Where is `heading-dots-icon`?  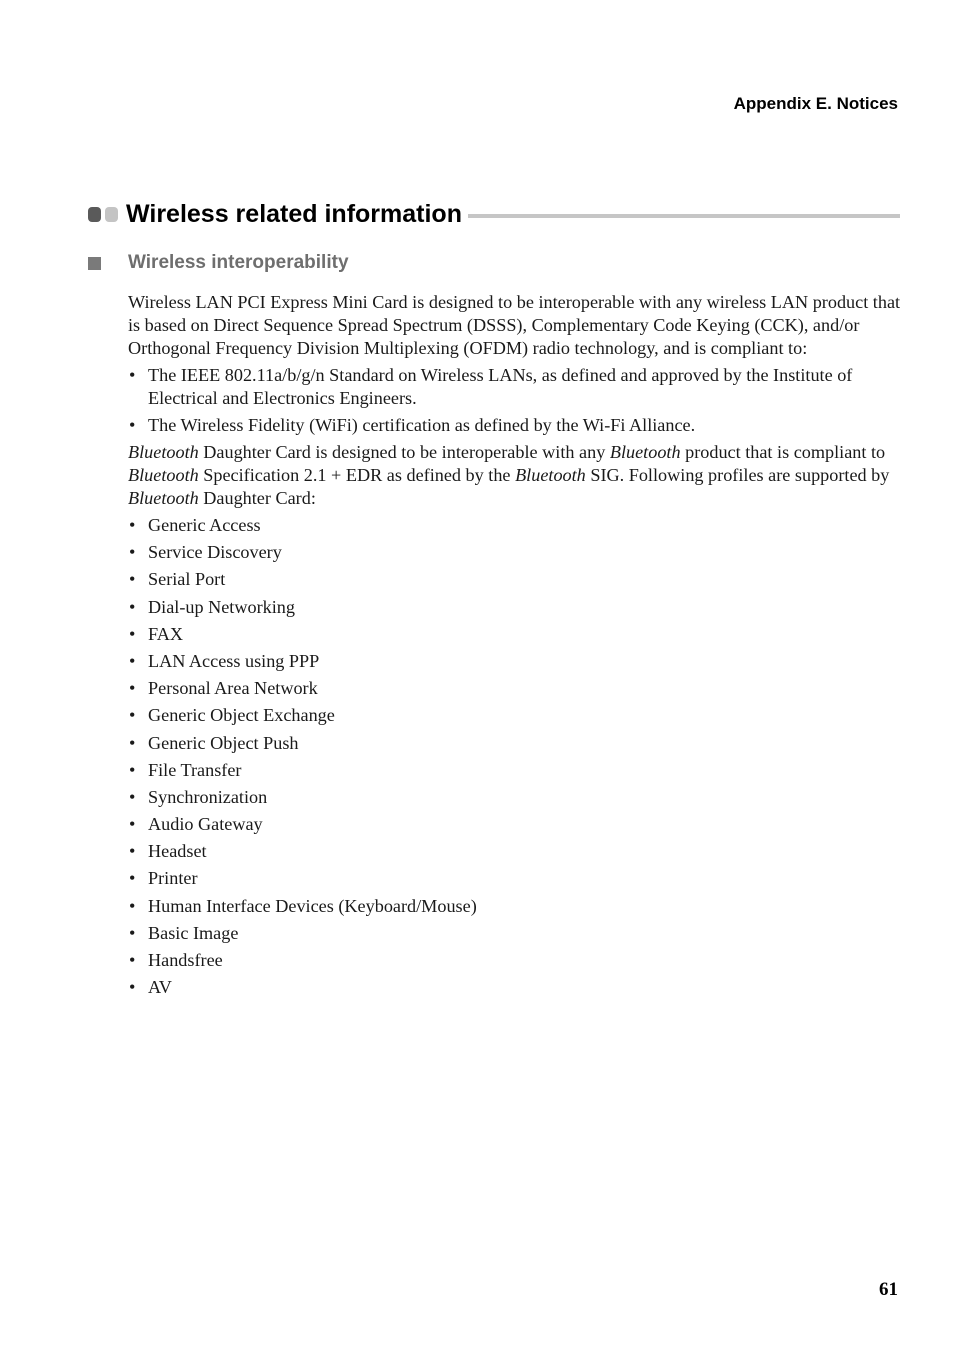 heading-dots-icon is located at coordinates (103, 214).